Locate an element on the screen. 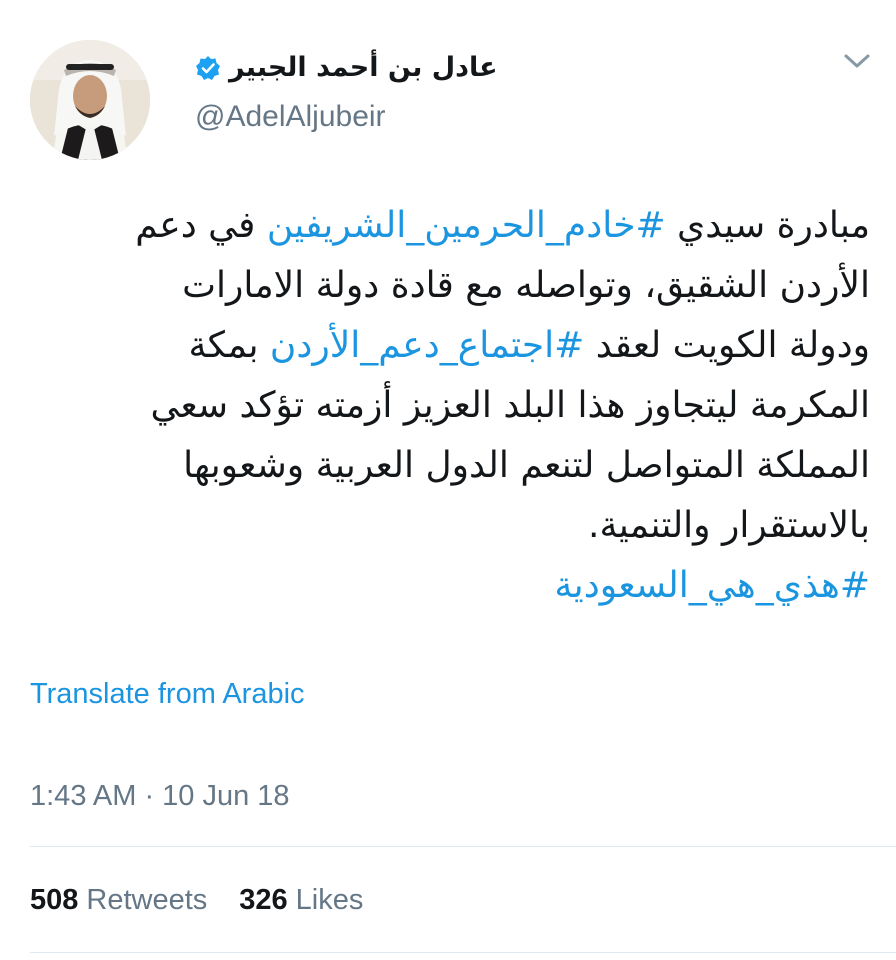 This screenshot has height=960, width=896. author-name-row: عادل بن أحمد الجبير is located at coordinates (346, 67).